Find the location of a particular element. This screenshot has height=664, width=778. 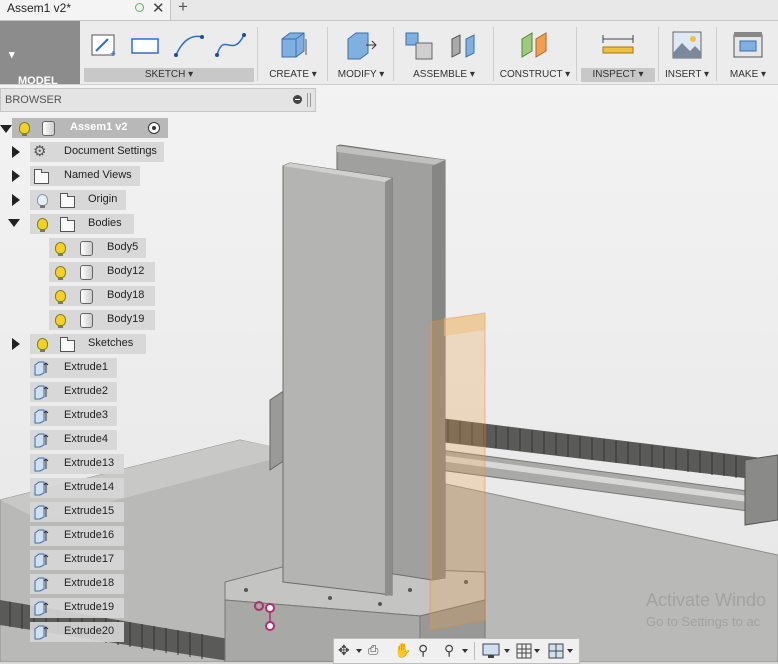

insert-menu: INSERT ▾ is located at coordinates (687, 75).